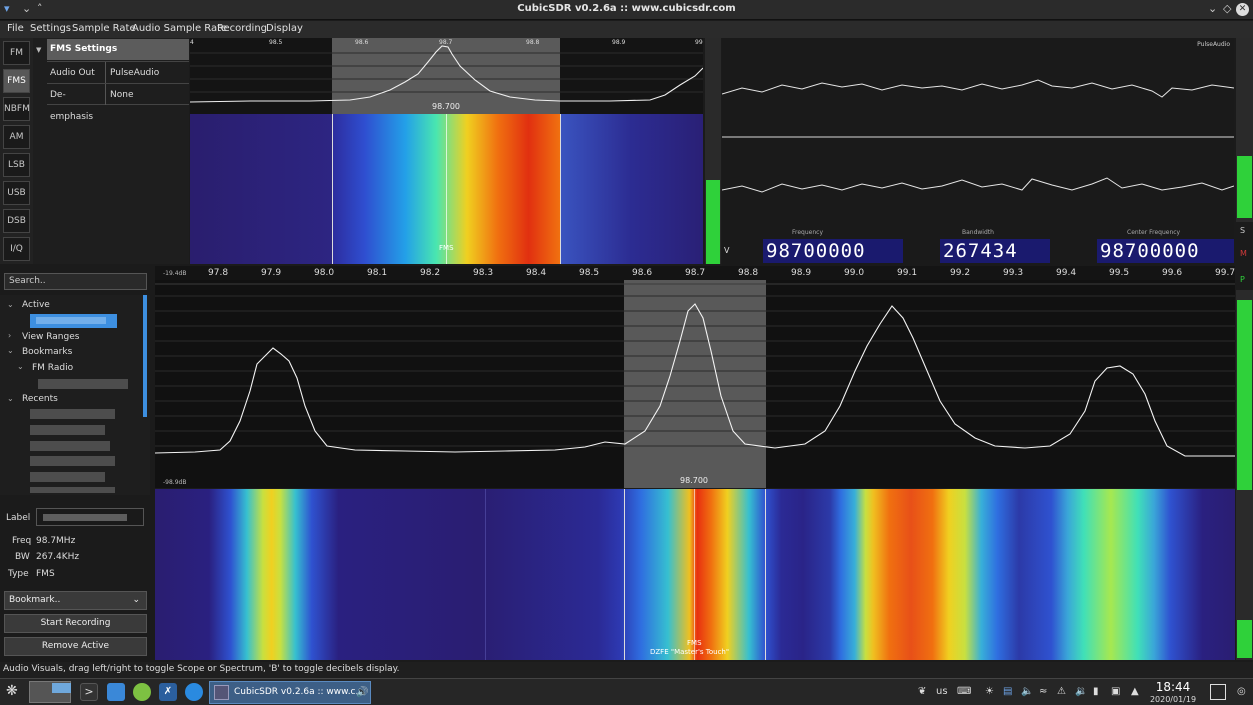  I want to click on demod-waterfall: FMS, so click(446, 189).